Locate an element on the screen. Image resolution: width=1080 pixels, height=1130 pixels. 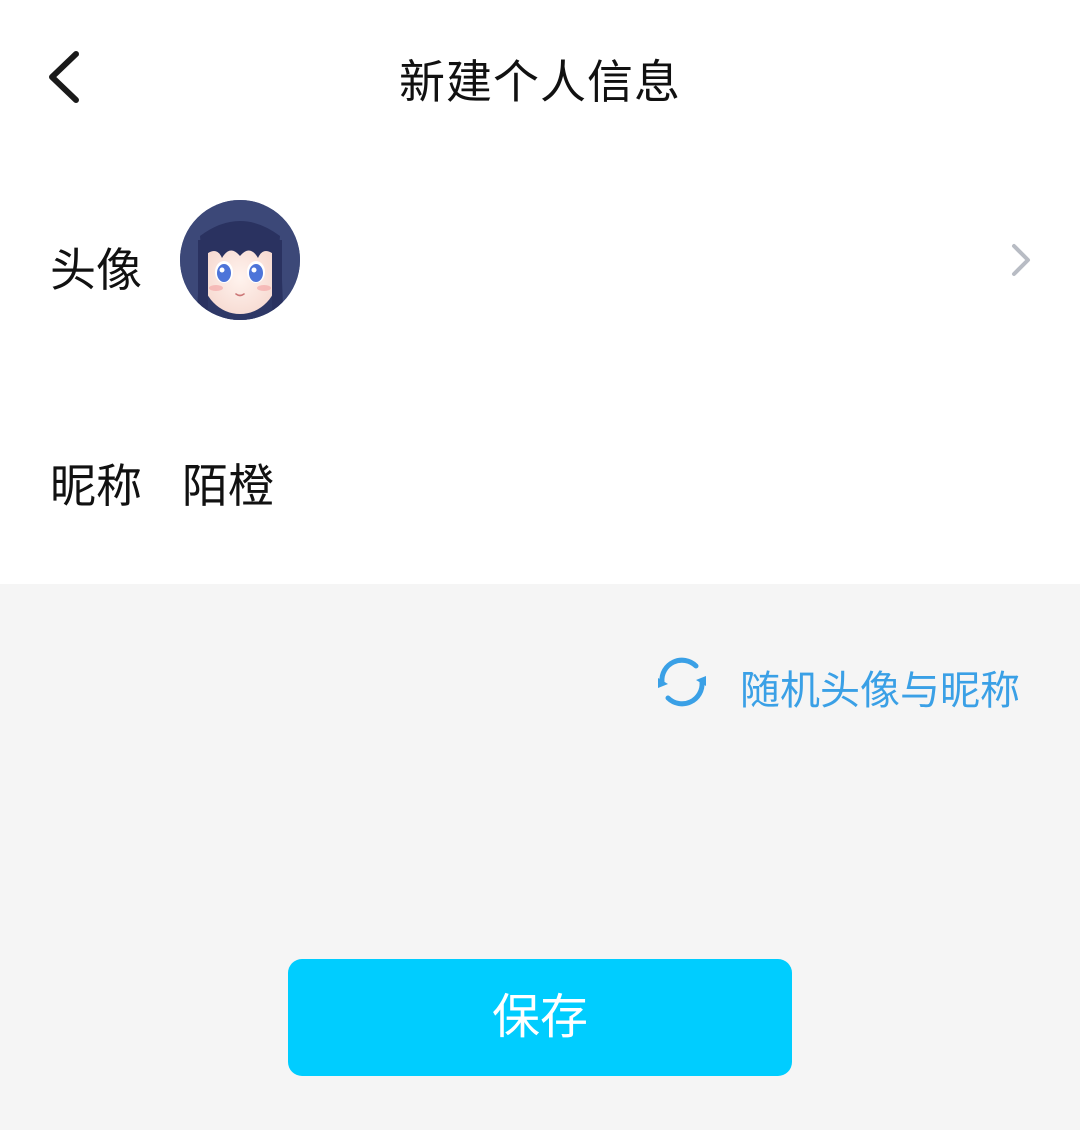
avatar is located at coordinates (240, 260).